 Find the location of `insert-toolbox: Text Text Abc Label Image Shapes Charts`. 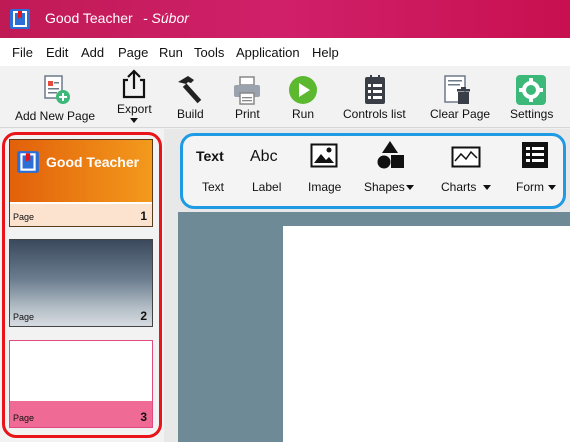

insert-toolbox: Text Text Abc Label Image Shapes Charts is located at coordinates (373, 171).